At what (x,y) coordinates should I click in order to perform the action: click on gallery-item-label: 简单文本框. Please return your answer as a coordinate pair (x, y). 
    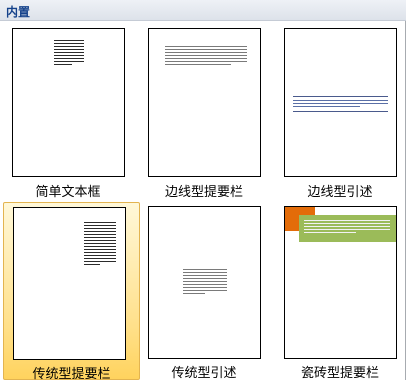
    Looking at the image, I should click on (68, 192).